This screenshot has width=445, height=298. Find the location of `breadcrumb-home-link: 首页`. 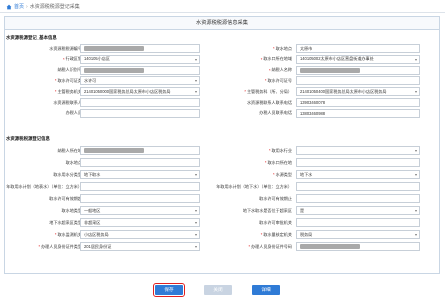

breadcrumb-home-link: 首页 is located at coordinates (19, 6).